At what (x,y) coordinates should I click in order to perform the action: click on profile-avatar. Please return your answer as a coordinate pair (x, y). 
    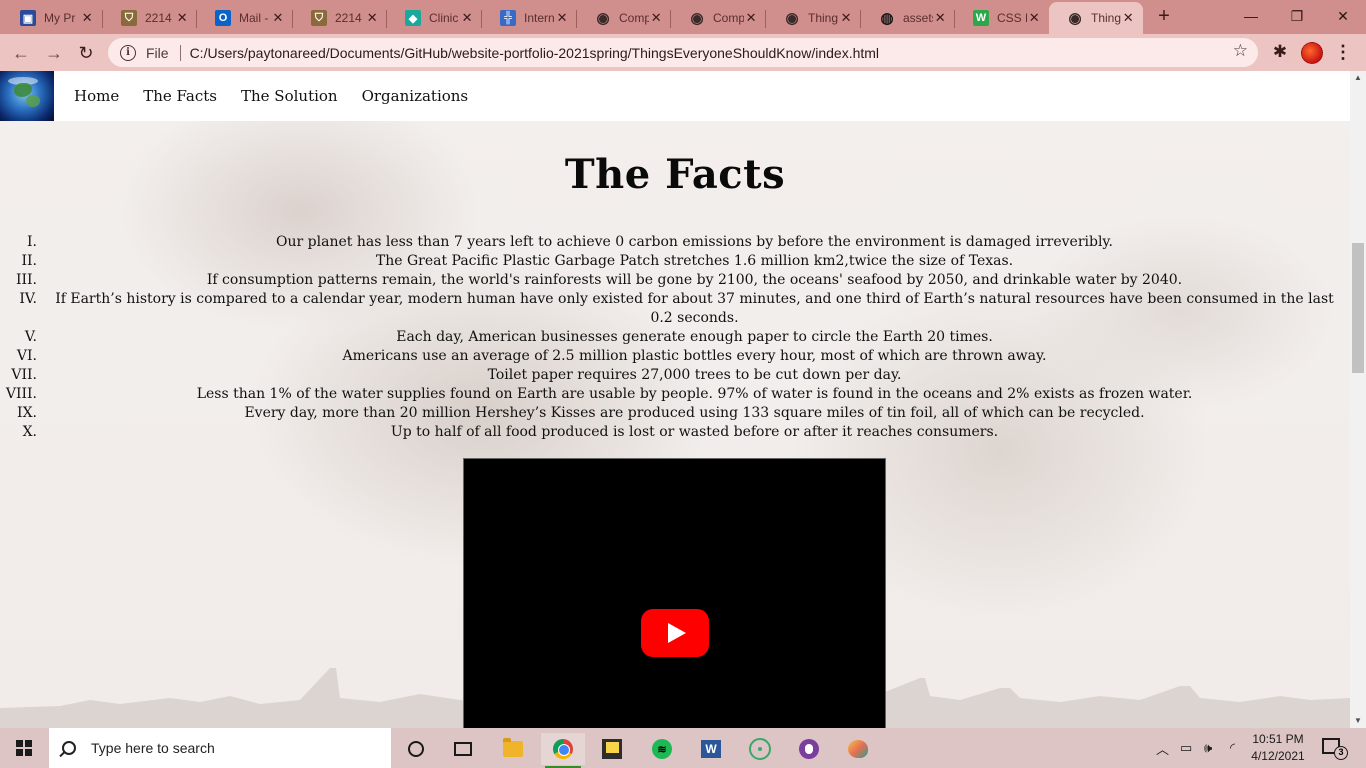
    Looking at the image, I should click on (1312, 53).